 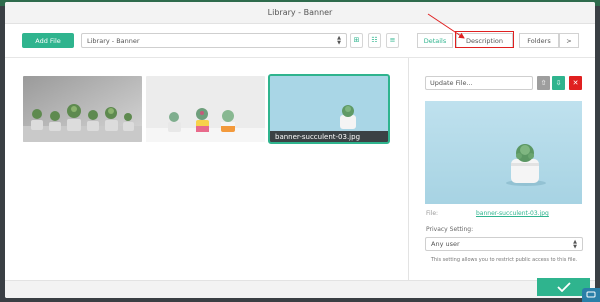 What do you see at coordinates (512, 213) in the screenshot?
I see `file-name-link: banner-succulent-03.jpg` at bounding box center [512, 213].